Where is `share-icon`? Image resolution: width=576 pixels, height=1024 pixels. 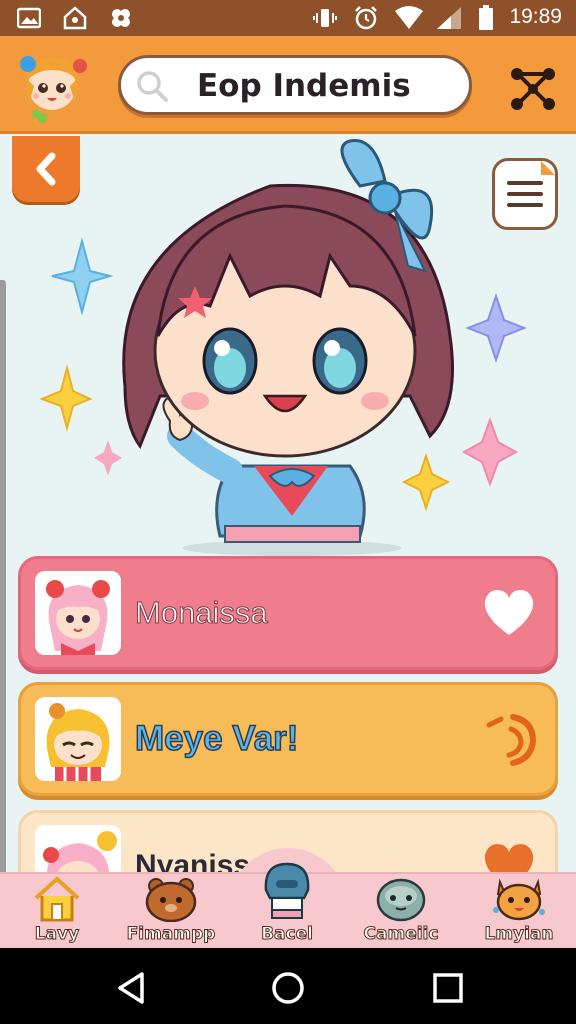 share-icon is located at coordinates (533, 89).